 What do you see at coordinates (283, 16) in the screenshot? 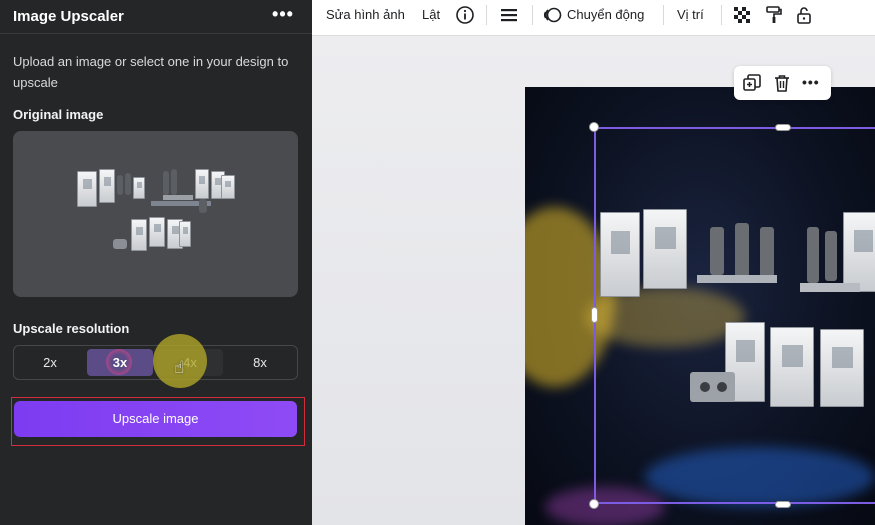
I see `panel-more-button: •••` at bounding box center [283, 16].